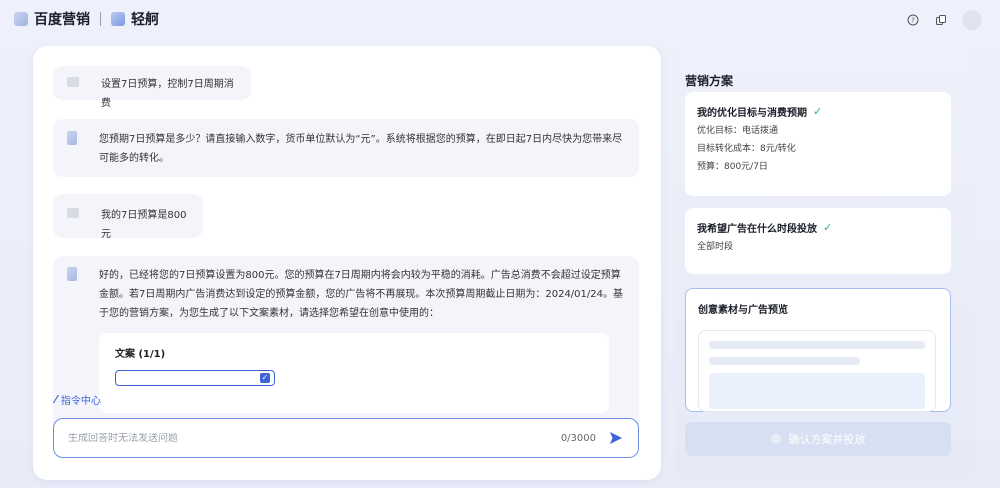  I want to click on card-line: 全部时段, so click(715, 247).